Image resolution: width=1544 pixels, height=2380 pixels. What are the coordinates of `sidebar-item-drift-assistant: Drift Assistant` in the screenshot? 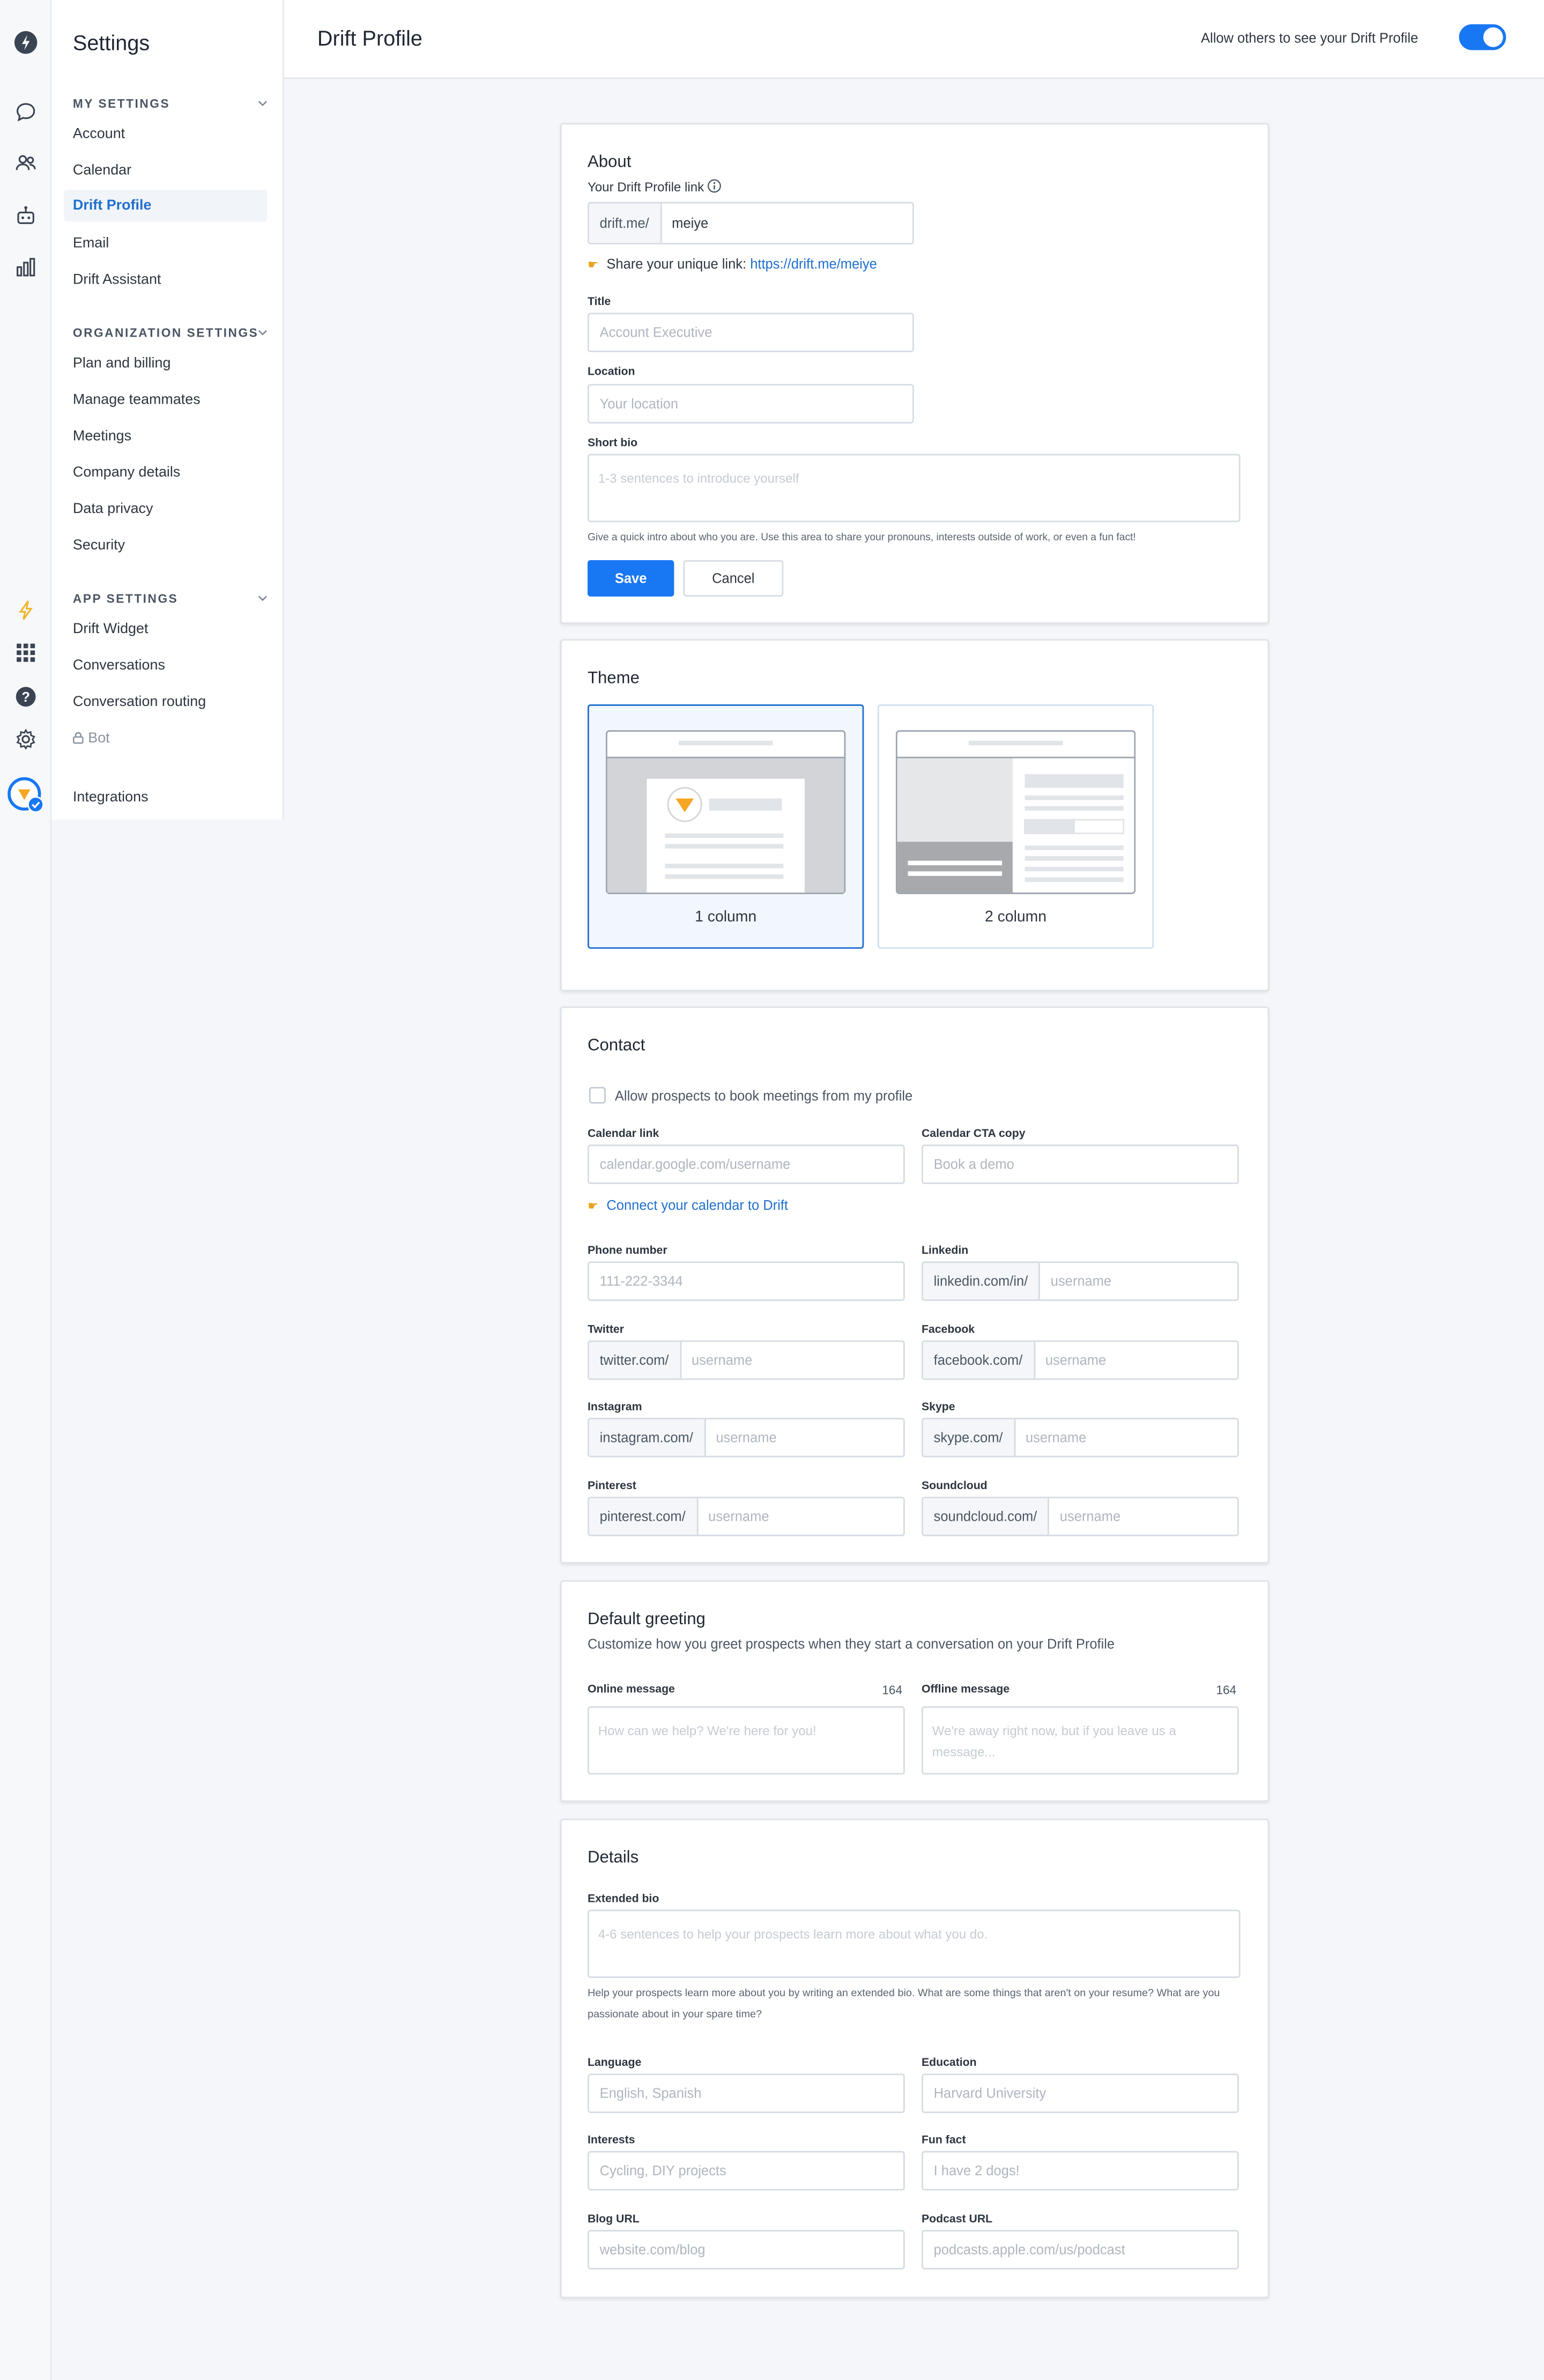 It's located at (165, 280).